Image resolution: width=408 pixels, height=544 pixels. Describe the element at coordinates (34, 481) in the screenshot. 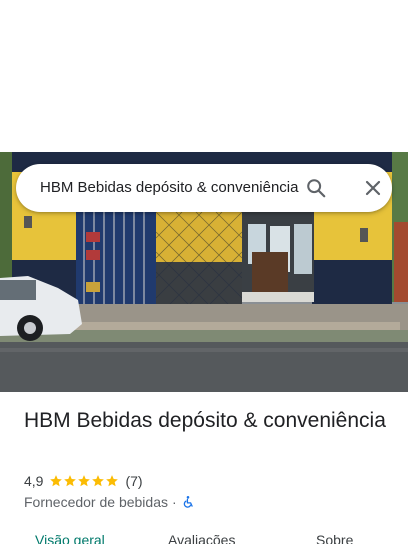

I see `rating-value: 4,9` at that location.